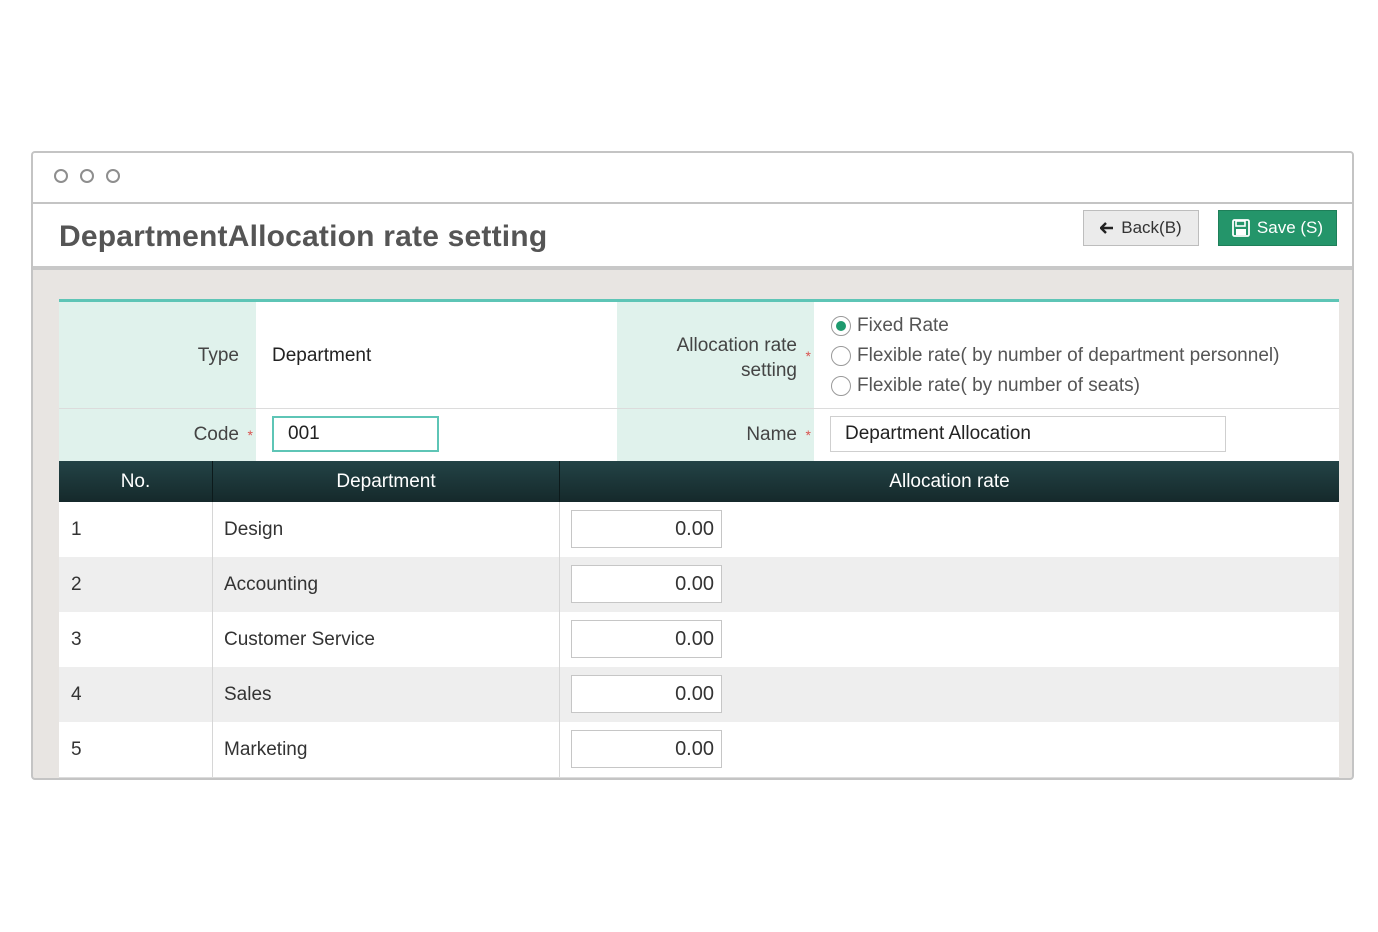 The height and width of the screenshot is (932, 1378). Describe the element at coordinates (769, 370) in the screenshot. I see `allocation-label-line2: setting` at that location.